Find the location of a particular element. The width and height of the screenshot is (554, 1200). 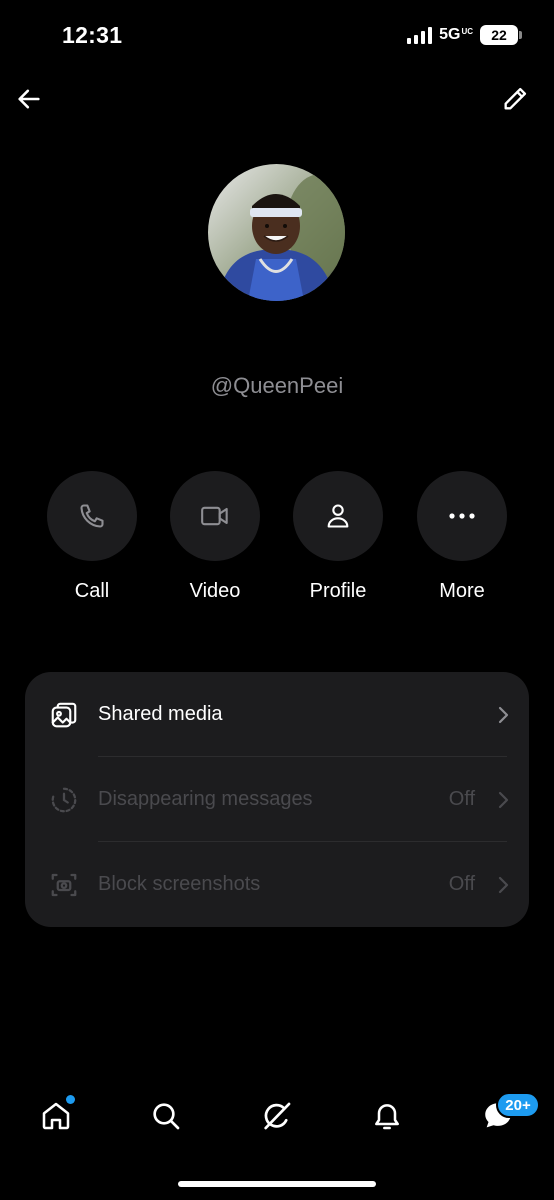

call-action: Call is located at coordinates (92, 537).